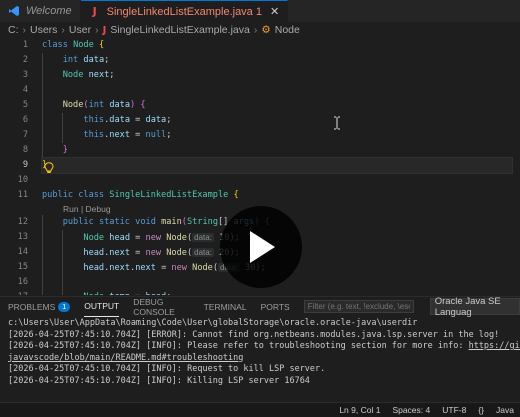 This screenshot has height=417, width=520. I want to click on code-line: Node next;, so click(277, 75).